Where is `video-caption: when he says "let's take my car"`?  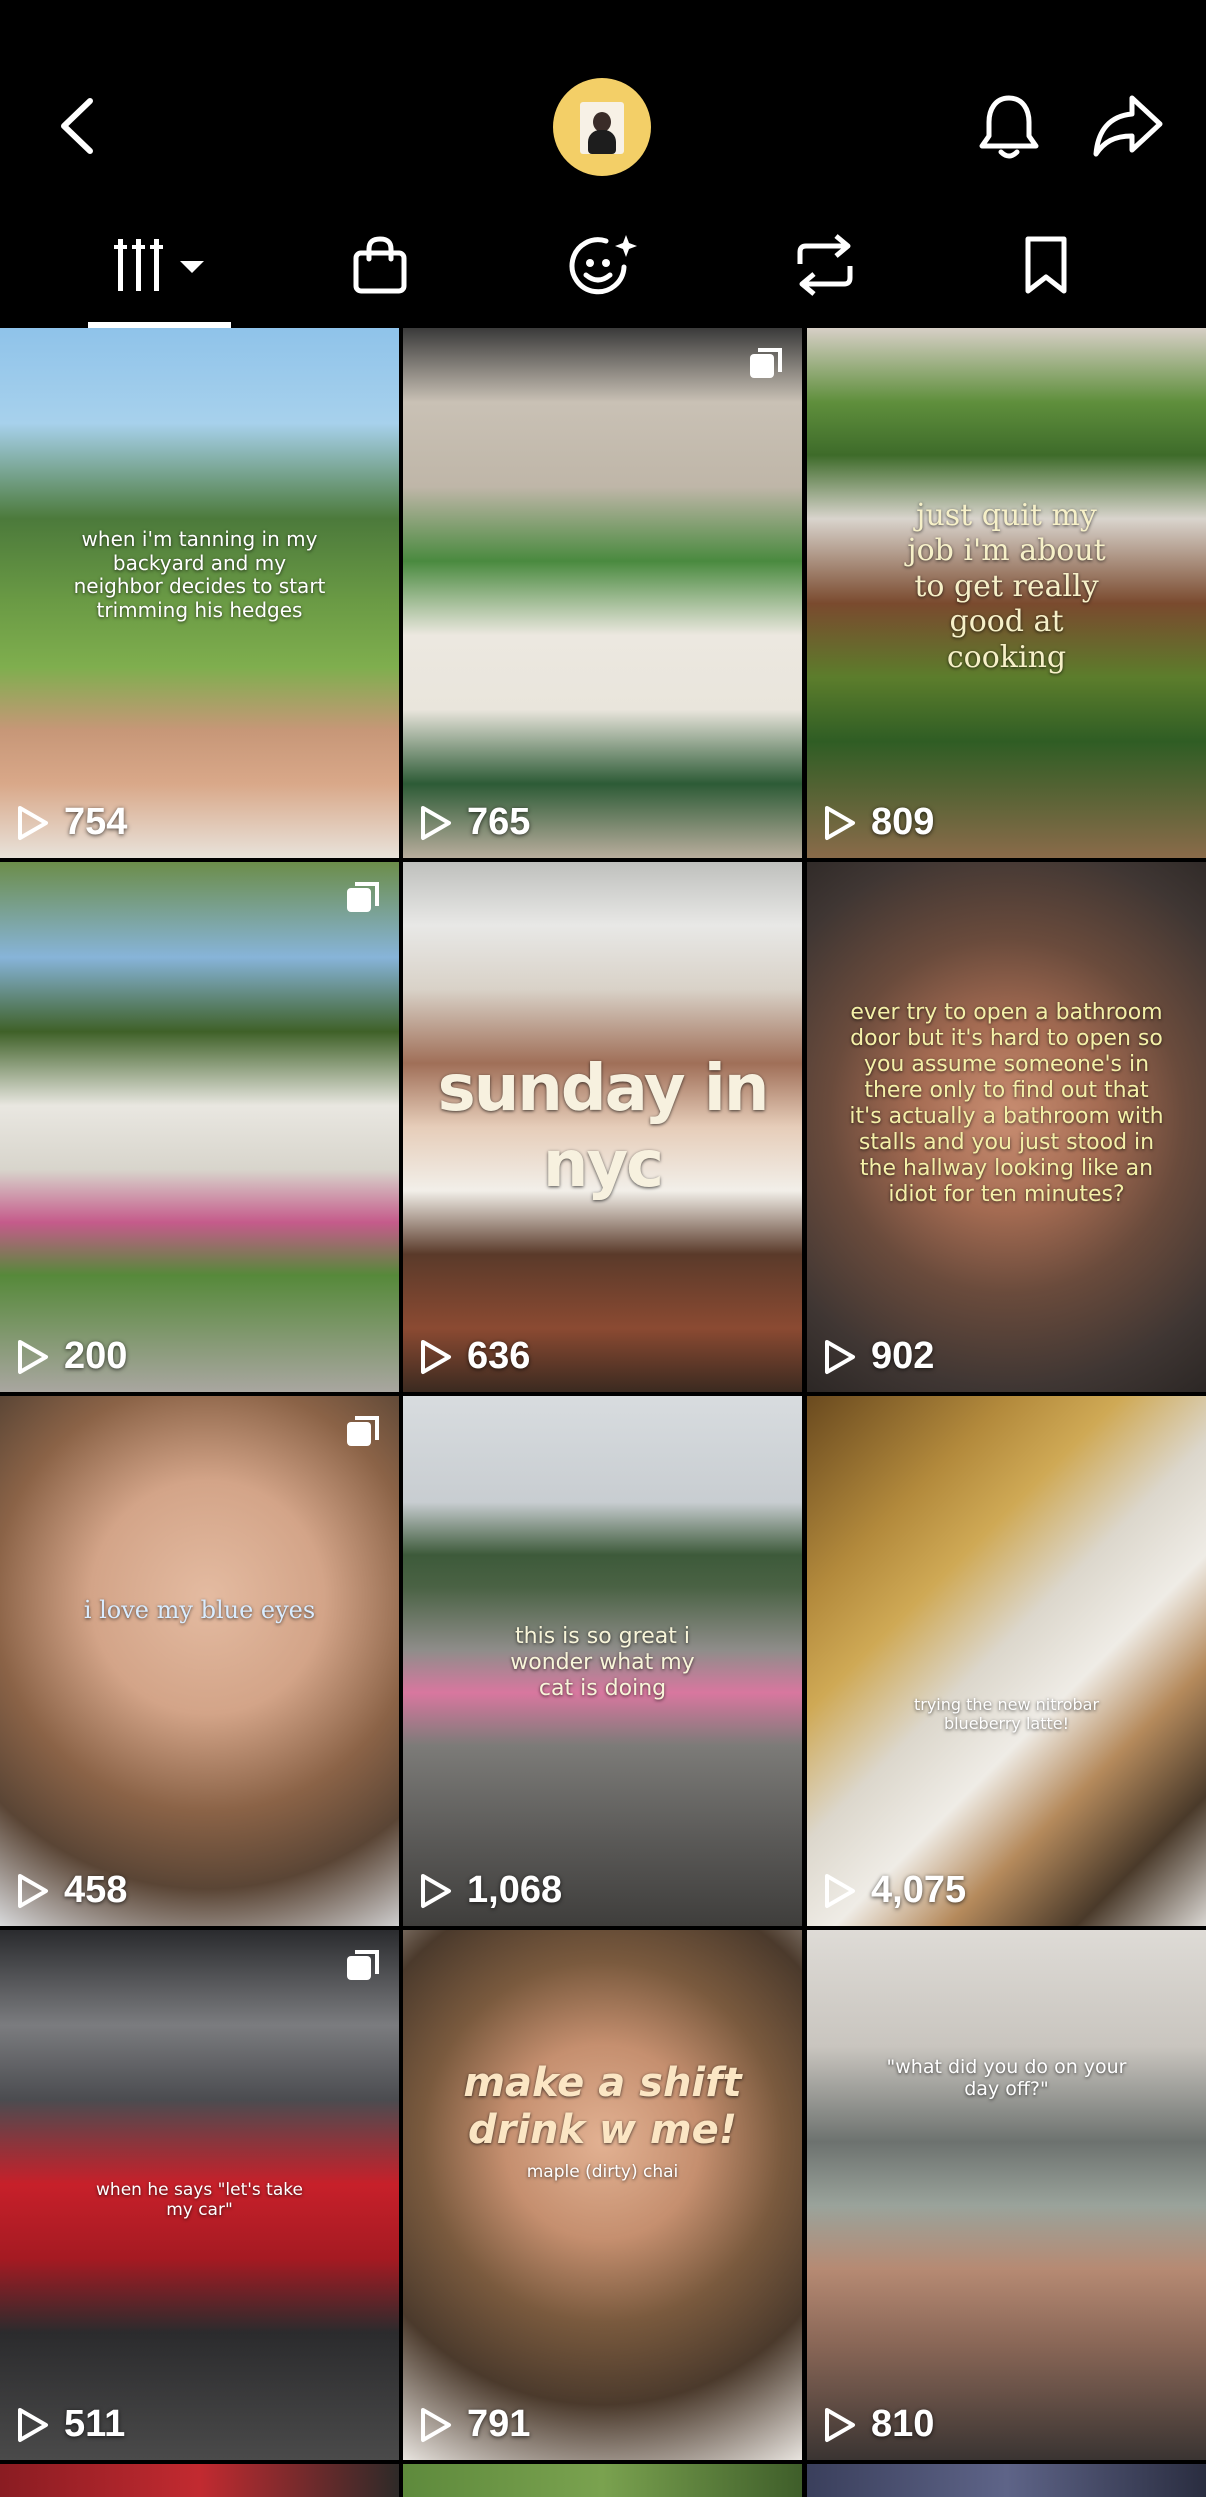
video-caption: when he says "let's take my car" is located at coordinates (199, 2200).